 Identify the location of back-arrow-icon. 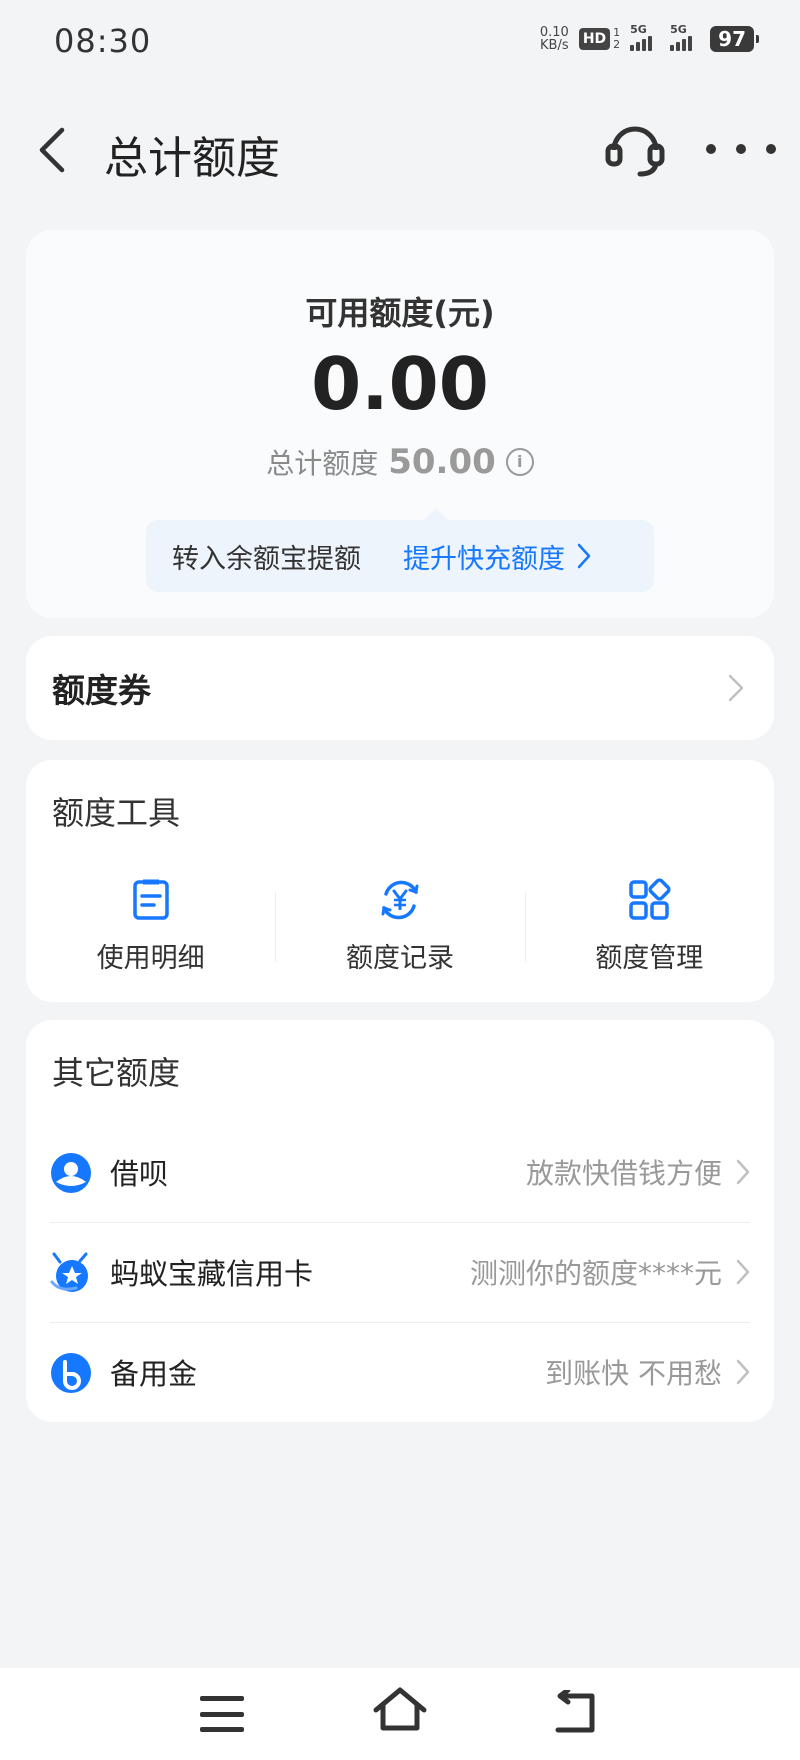
(575, 1710).